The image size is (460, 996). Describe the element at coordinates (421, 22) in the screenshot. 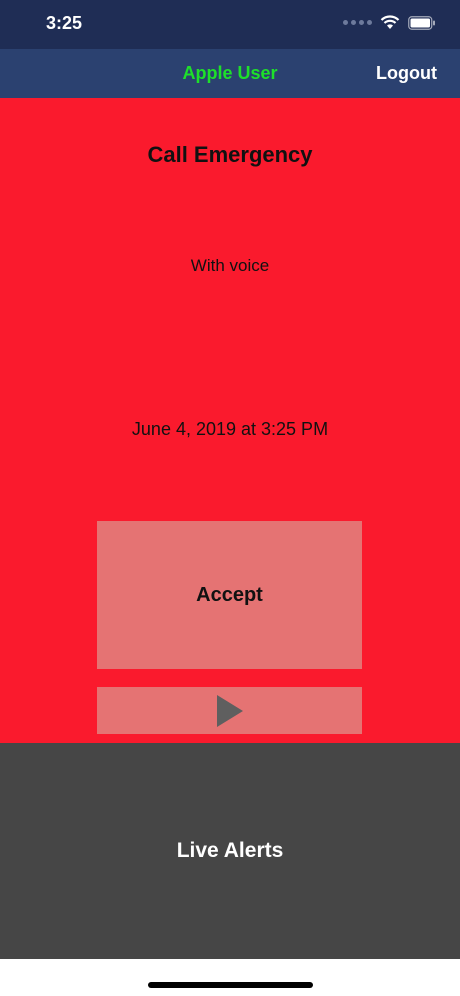

I see `battery-icon` at that location.